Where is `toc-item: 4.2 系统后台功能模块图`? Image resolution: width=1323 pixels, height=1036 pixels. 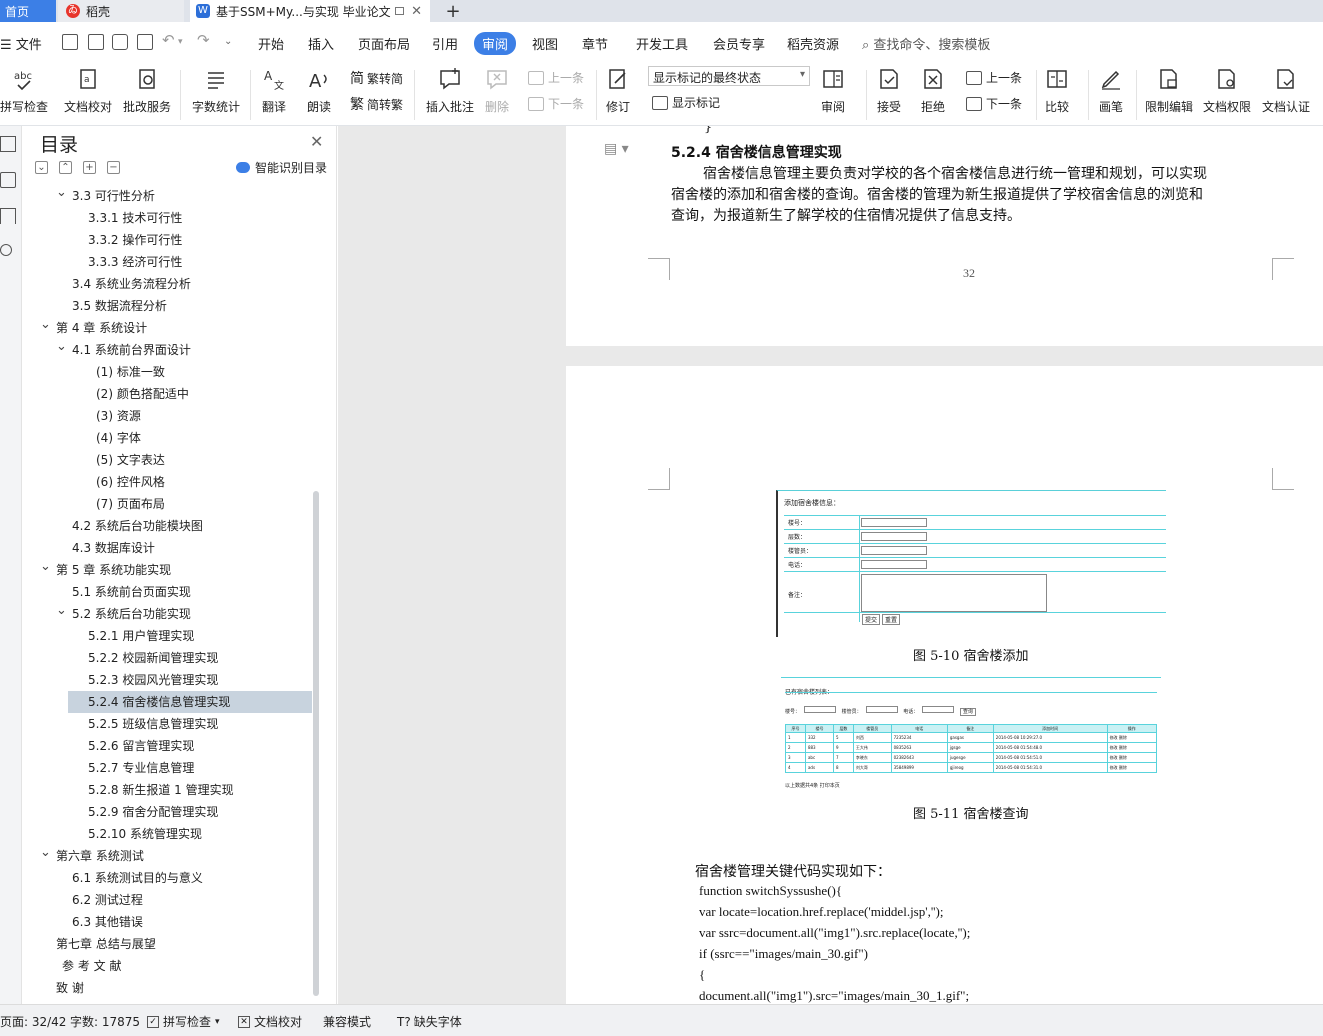 toc-item: 4.2 系统后台功能模块图 is located at coordinates (167, 526).